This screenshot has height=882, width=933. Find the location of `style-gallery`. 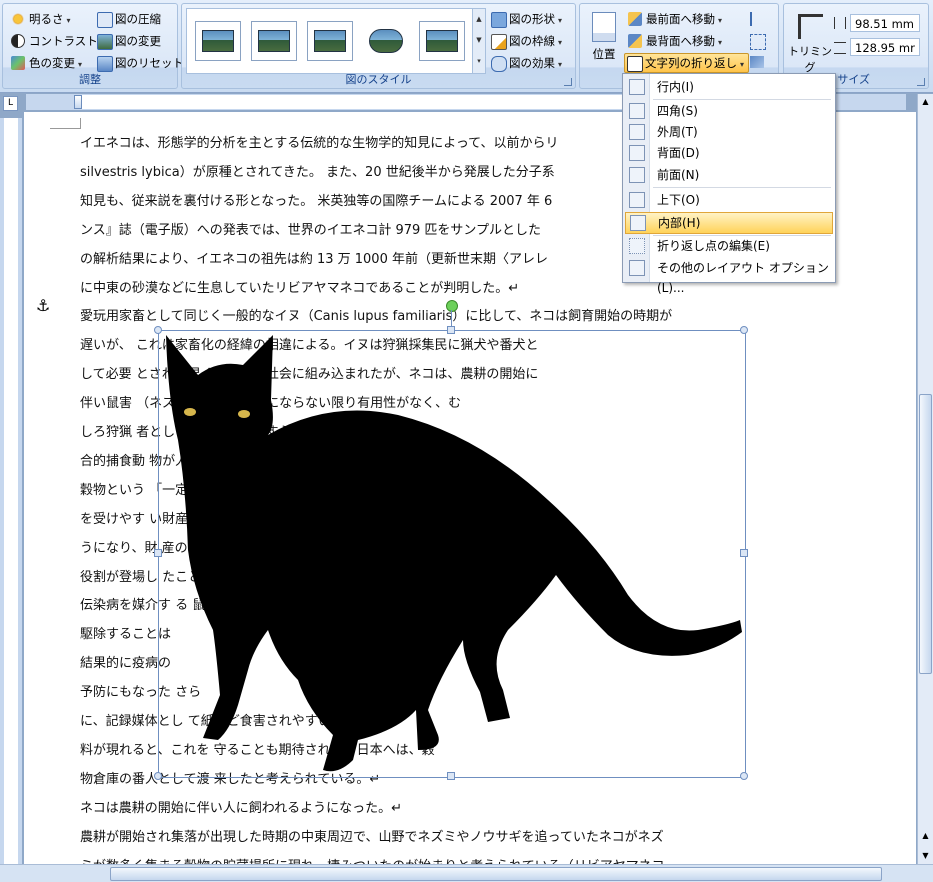

style-gallery is located at coordinates (329, 41).